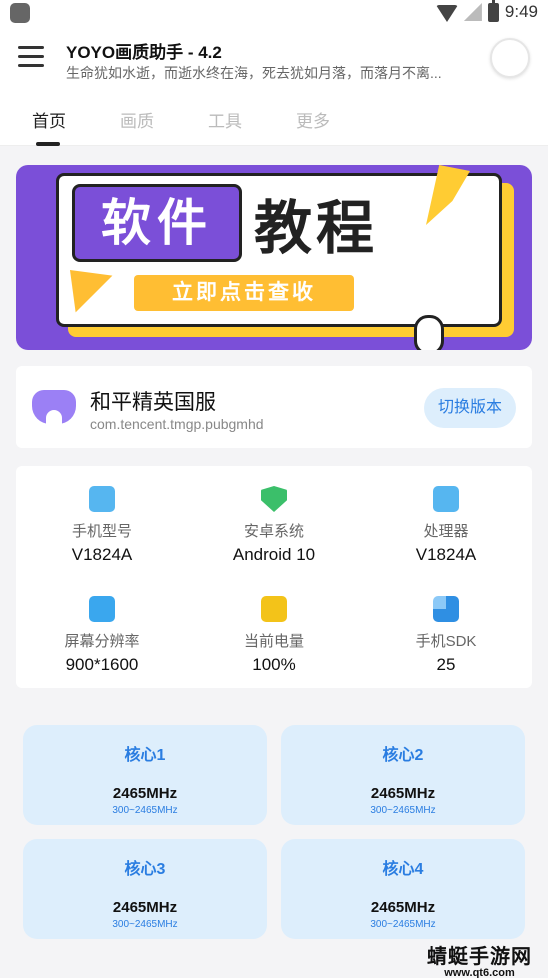 The height and width of the screenshot is (978, 548). What do you see at coordinates (313, 119) in the screenshot?
I see `tab-more: 更多` at bounding box center [313, 119].